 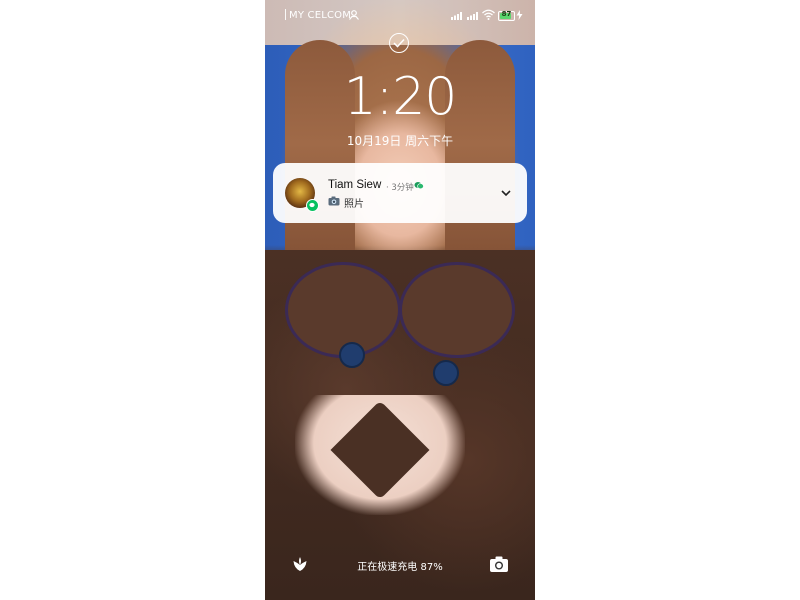 I want to click on wallpaper-collar-right, so click(x=457, y=310).